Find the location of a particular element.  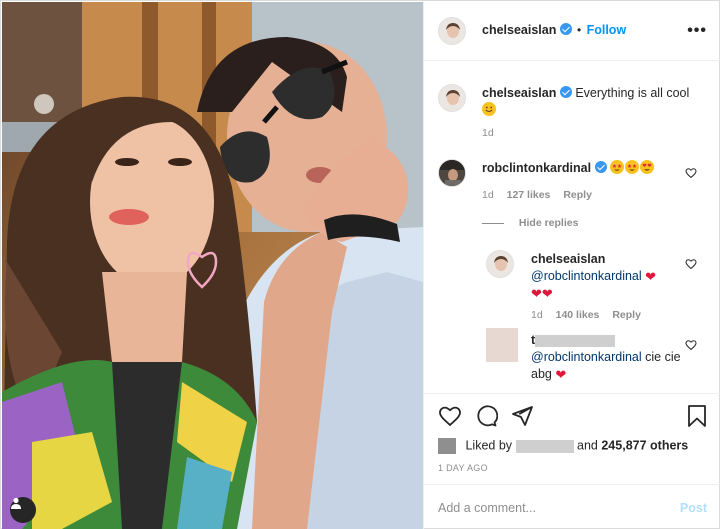

liker-avatar is located at coordinates (447, 446).